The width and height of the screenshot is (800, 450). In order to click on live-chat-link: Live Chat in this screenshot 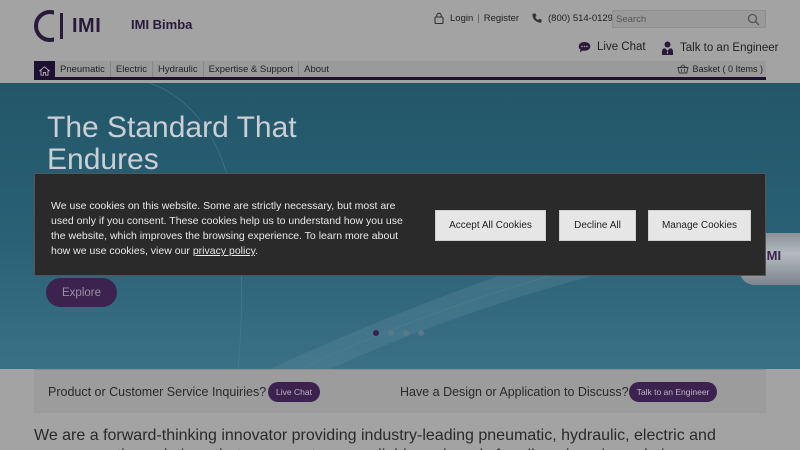, I will do `click(612, 47)`.